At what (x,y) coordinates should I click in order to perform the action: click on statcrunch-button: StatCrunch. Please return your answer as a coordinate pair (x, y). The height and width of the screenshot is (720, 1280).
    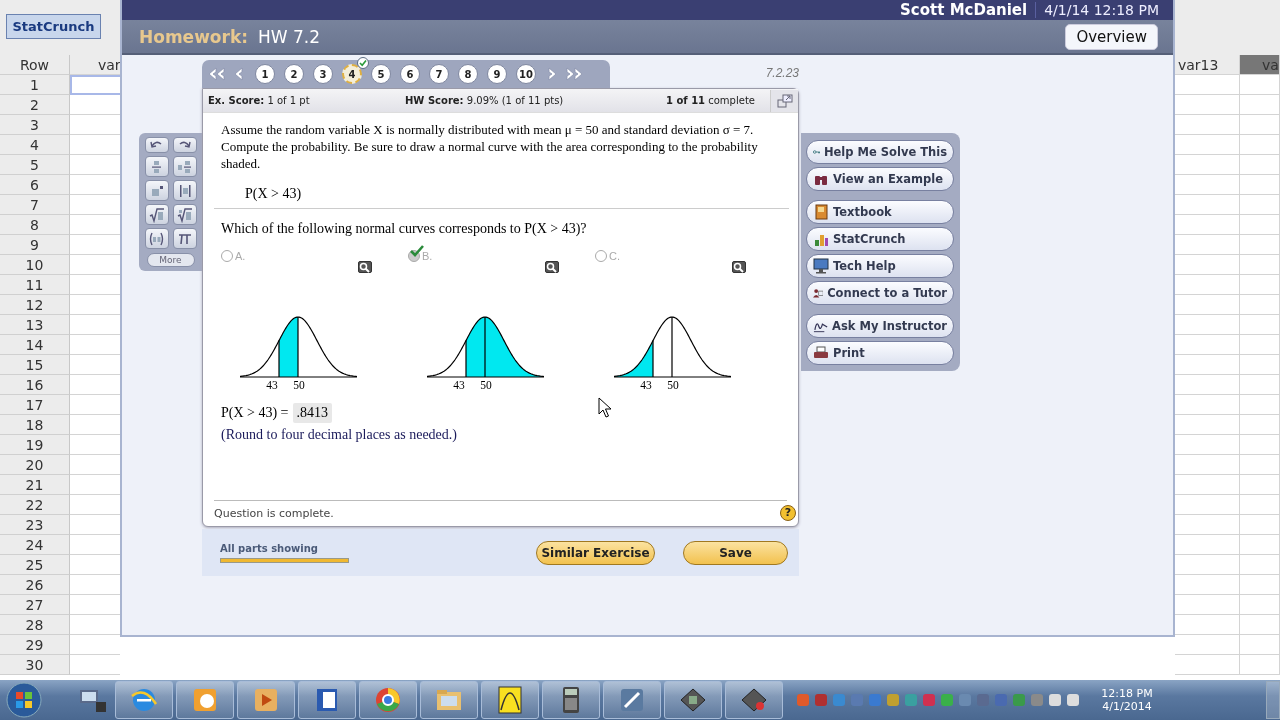
    Looking at the image, I should click on (53, 26).